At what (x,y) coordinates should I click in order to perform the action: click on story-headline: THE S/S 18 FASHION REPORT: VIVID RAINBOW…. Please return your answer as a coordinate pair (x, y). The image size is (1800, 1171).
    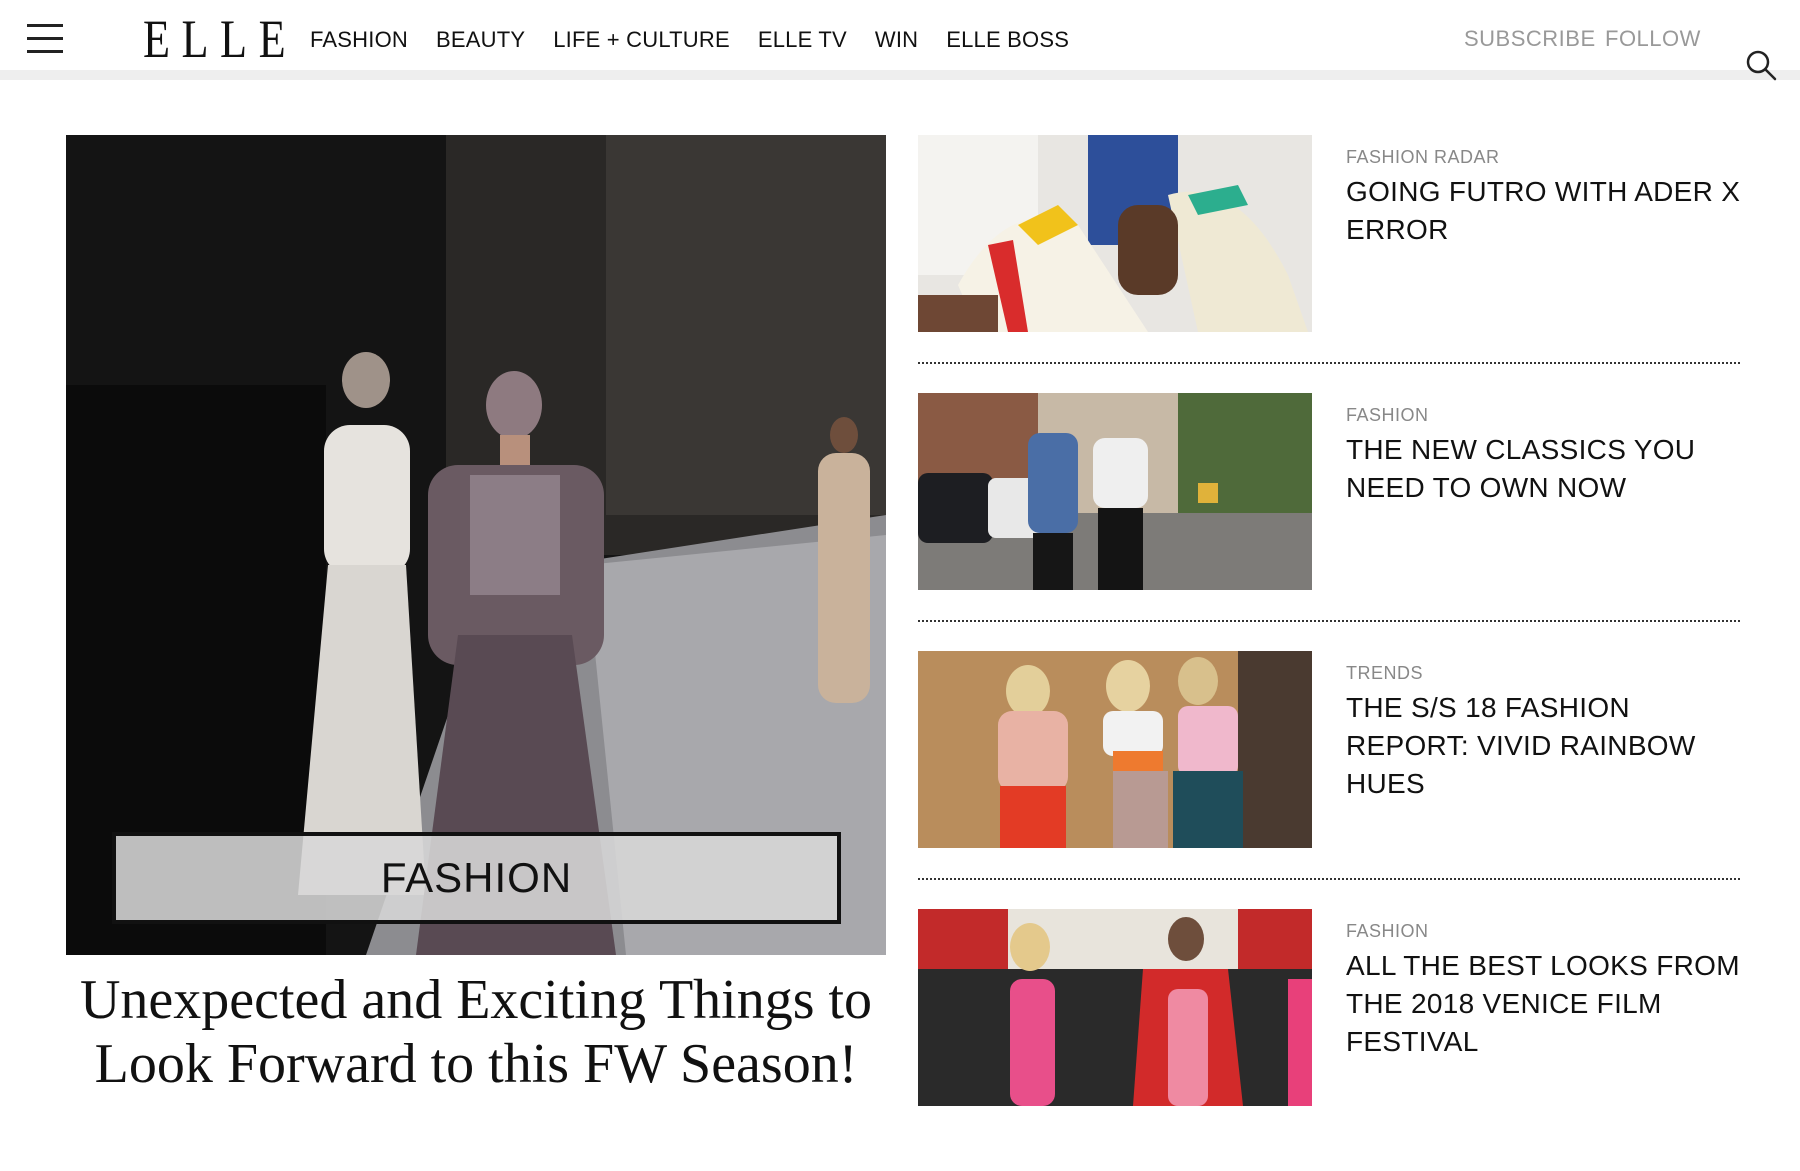
    Looking at the image, I should click on (1546, 746).